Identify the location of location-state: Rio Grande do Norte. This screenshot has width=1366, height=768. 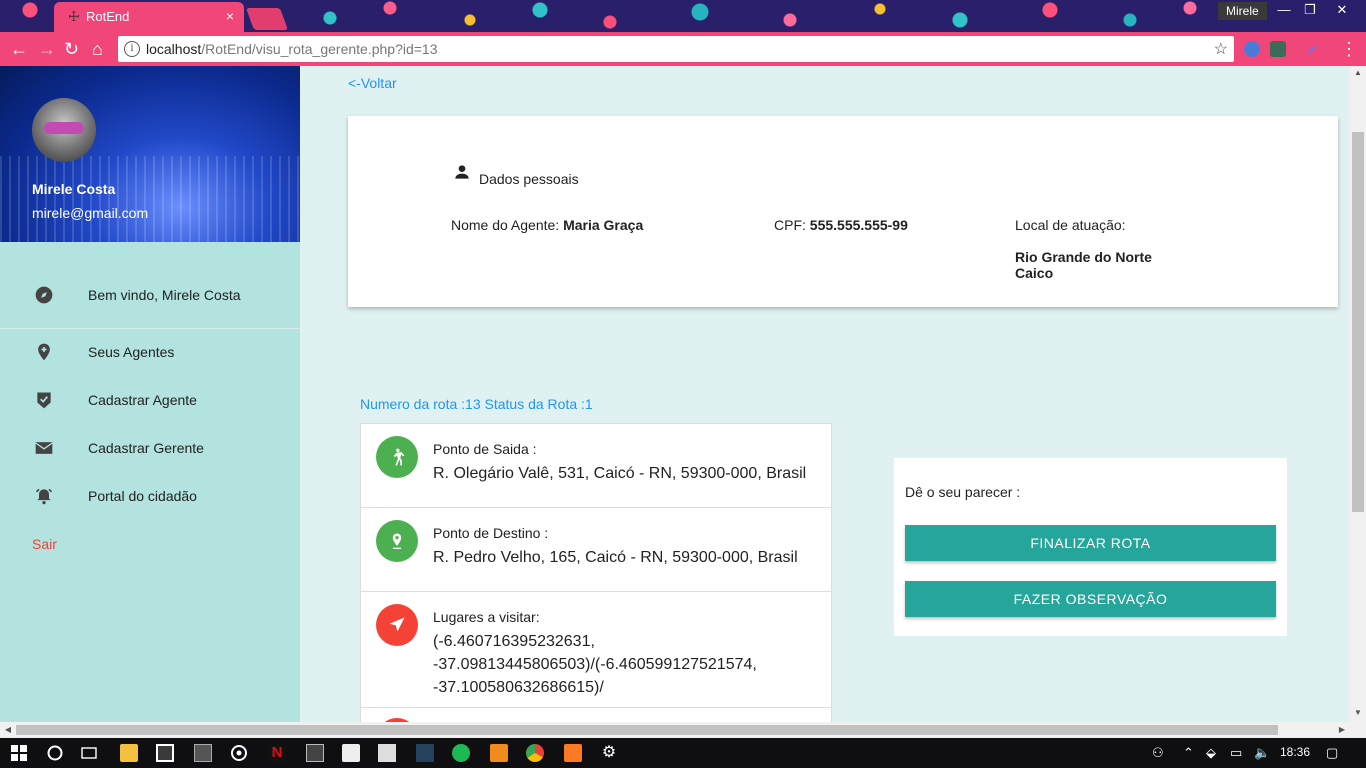
(1083, 257).